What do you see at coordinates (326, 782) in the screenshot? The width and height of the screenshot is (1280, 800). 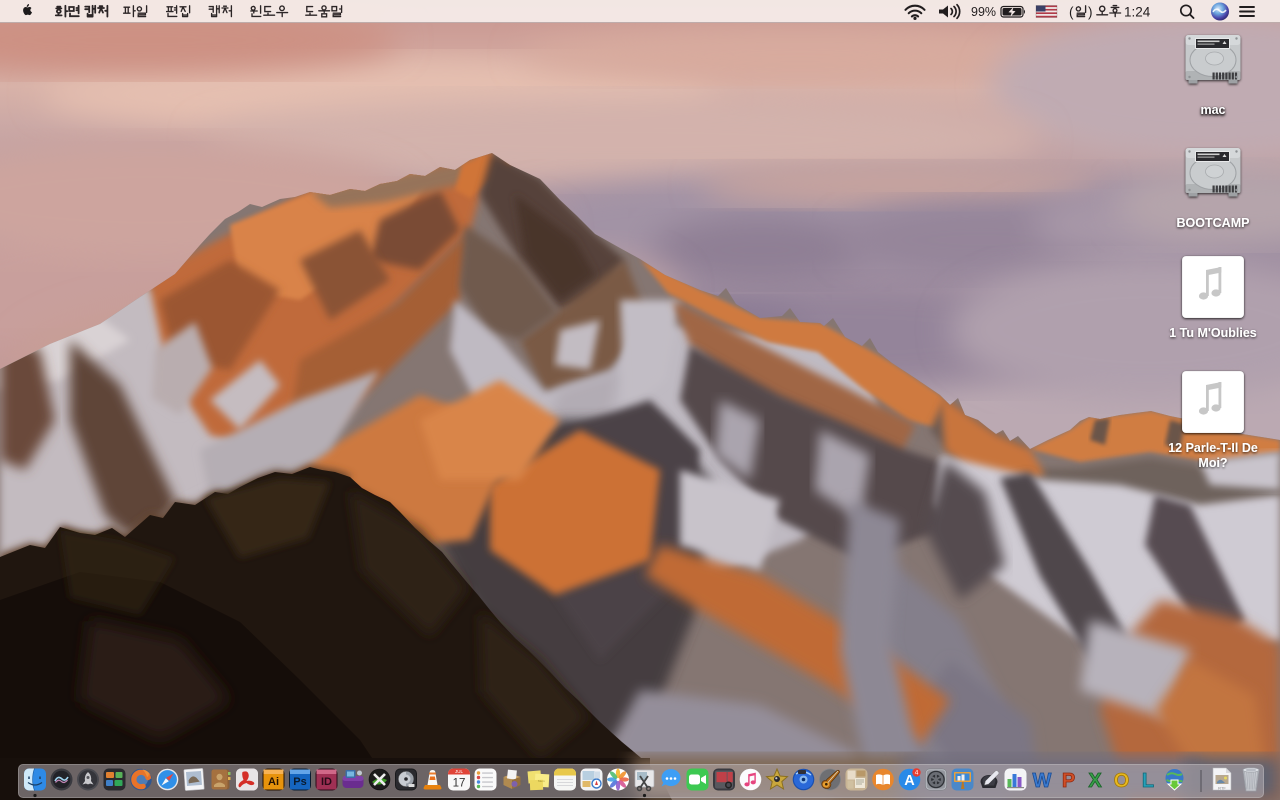 I see `svg-text: ID` at bounding box center [326, 782].